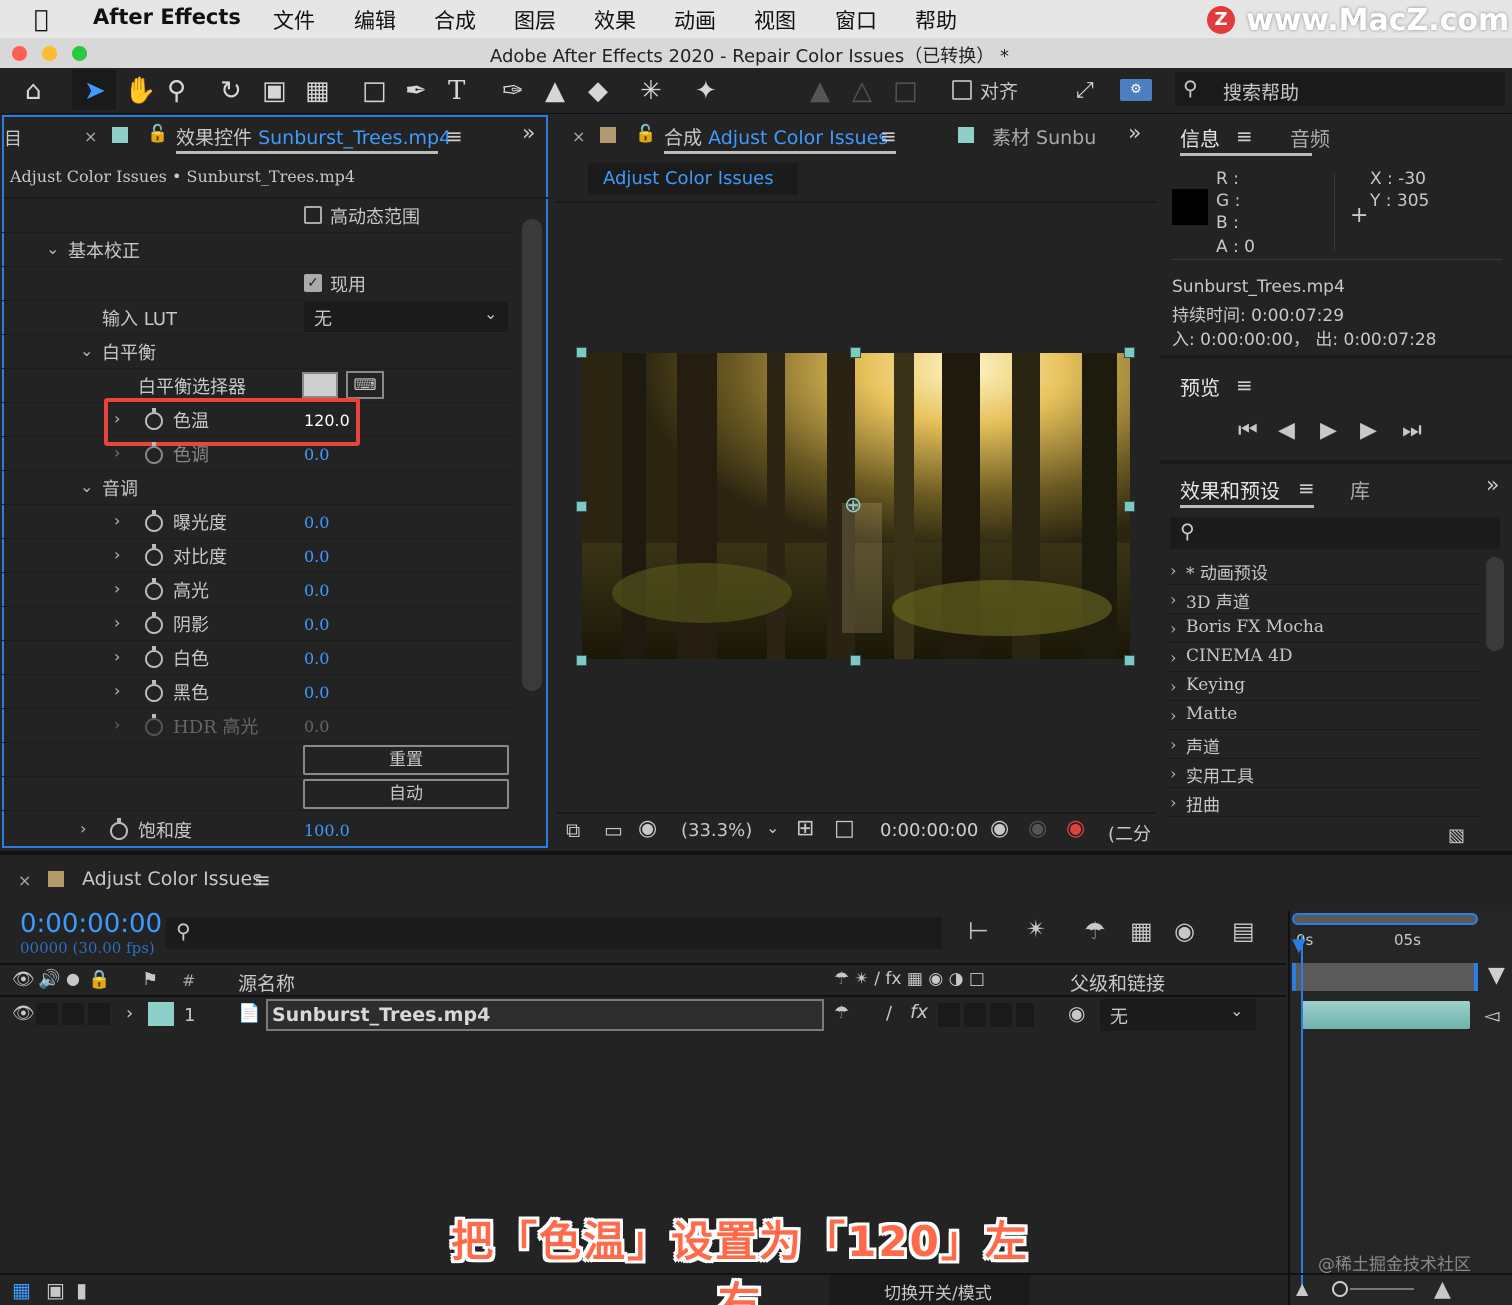 Image resolution: width=1512 pixels, height=1305 pixels. Describe the element at coordinates (693, 179) in the screenshot. I see `comp-subtab: Adjust Color Issues` at that location.